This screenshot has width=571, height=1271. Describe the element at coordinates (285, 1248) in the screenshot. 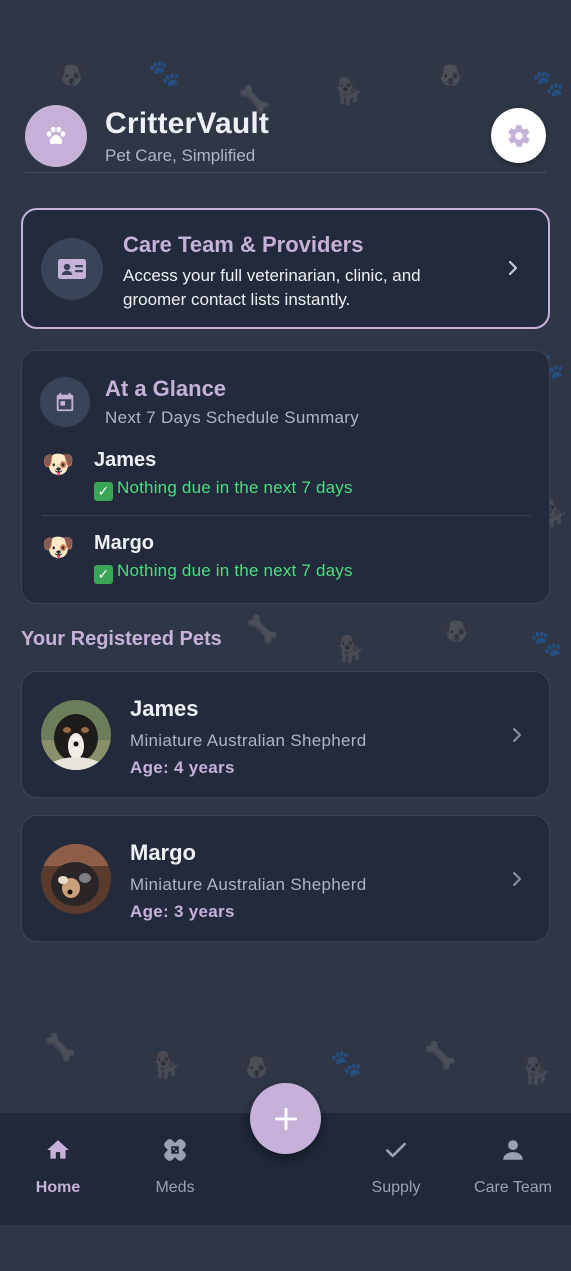

I see `system-bar-area` at that location.